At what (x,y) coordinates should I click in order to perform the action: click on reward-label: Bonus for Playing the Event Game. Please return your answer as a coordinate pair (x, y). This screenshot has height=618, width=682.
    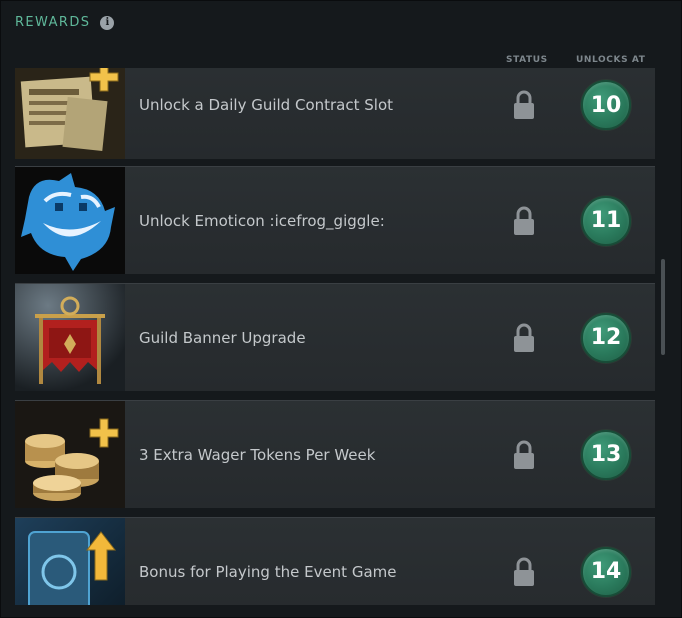
    Looking at the image, I should click on (268, 571).